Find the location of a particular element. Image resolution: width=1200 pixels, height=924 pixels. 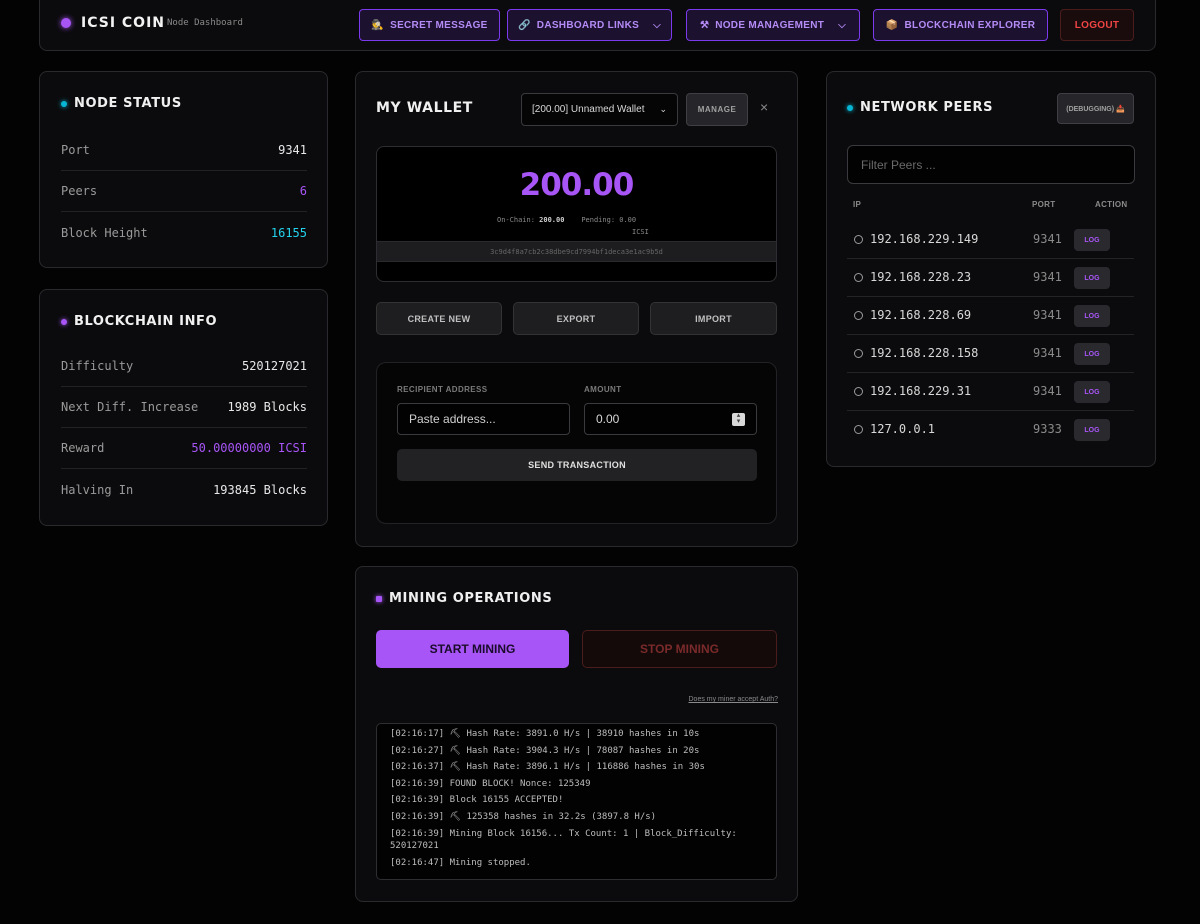

node-status-title: NODE STATUS is located at coordinates (121, 103).